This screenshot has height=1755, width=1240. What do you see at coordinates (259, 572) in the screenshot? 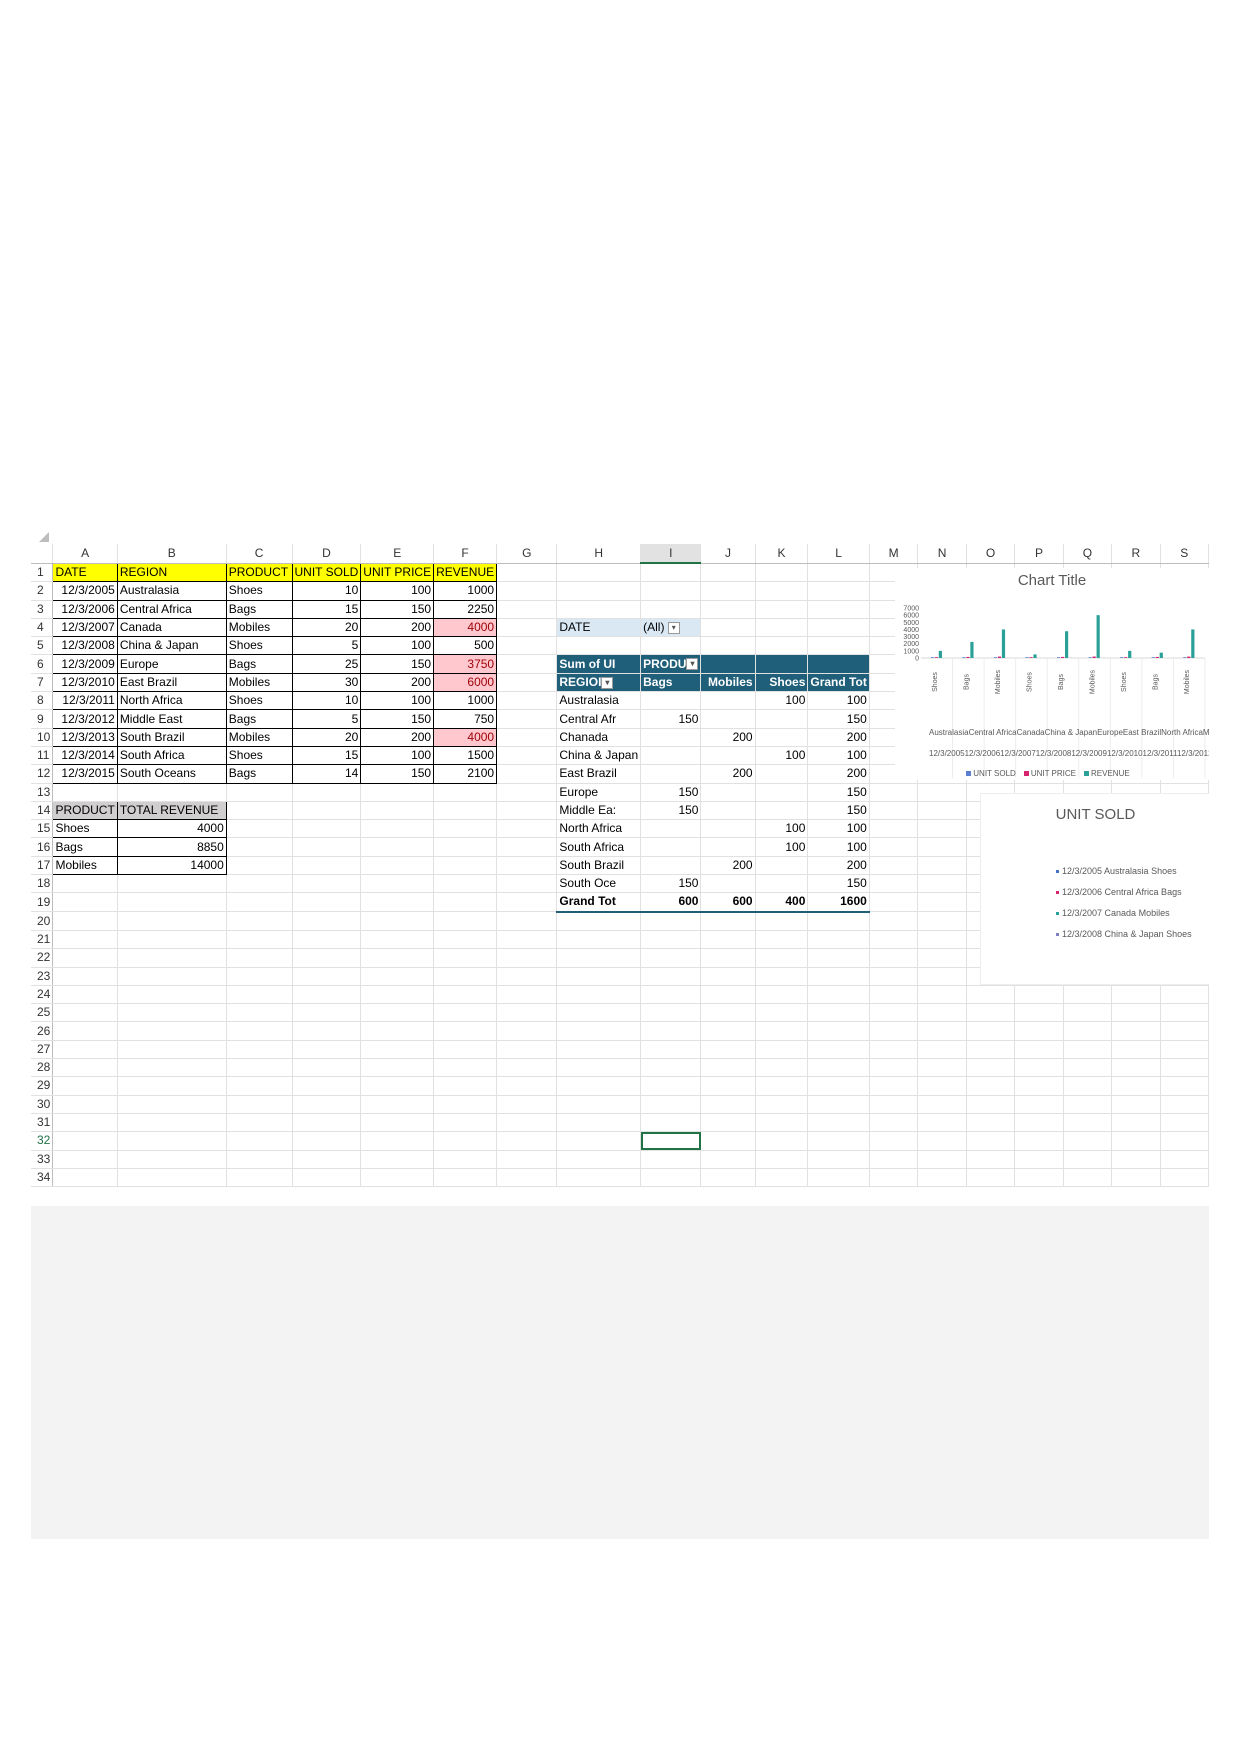
I see `table-header-cell: PRODUCT` at bounding box center [259, 572].